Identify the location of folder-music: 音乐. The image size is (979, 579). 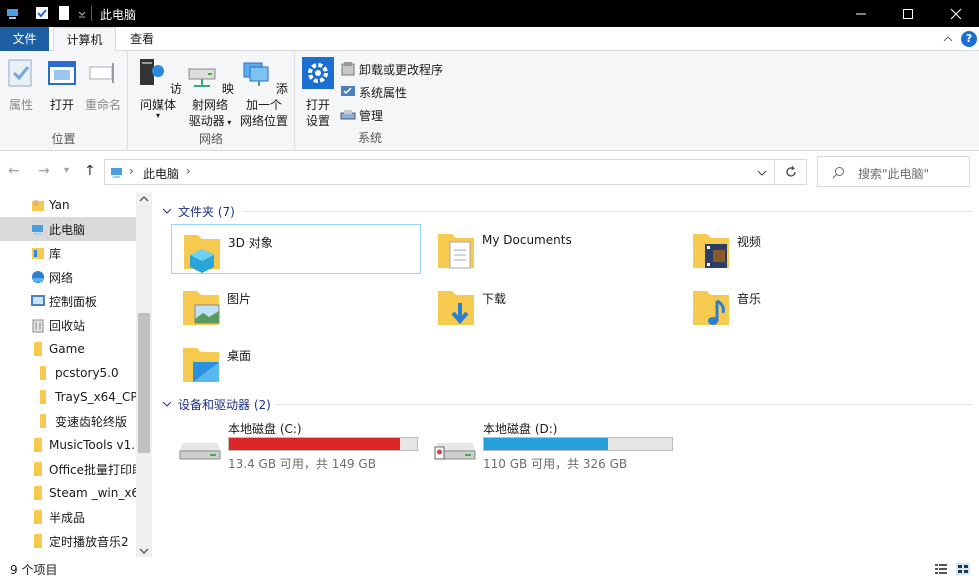
(806, 306).